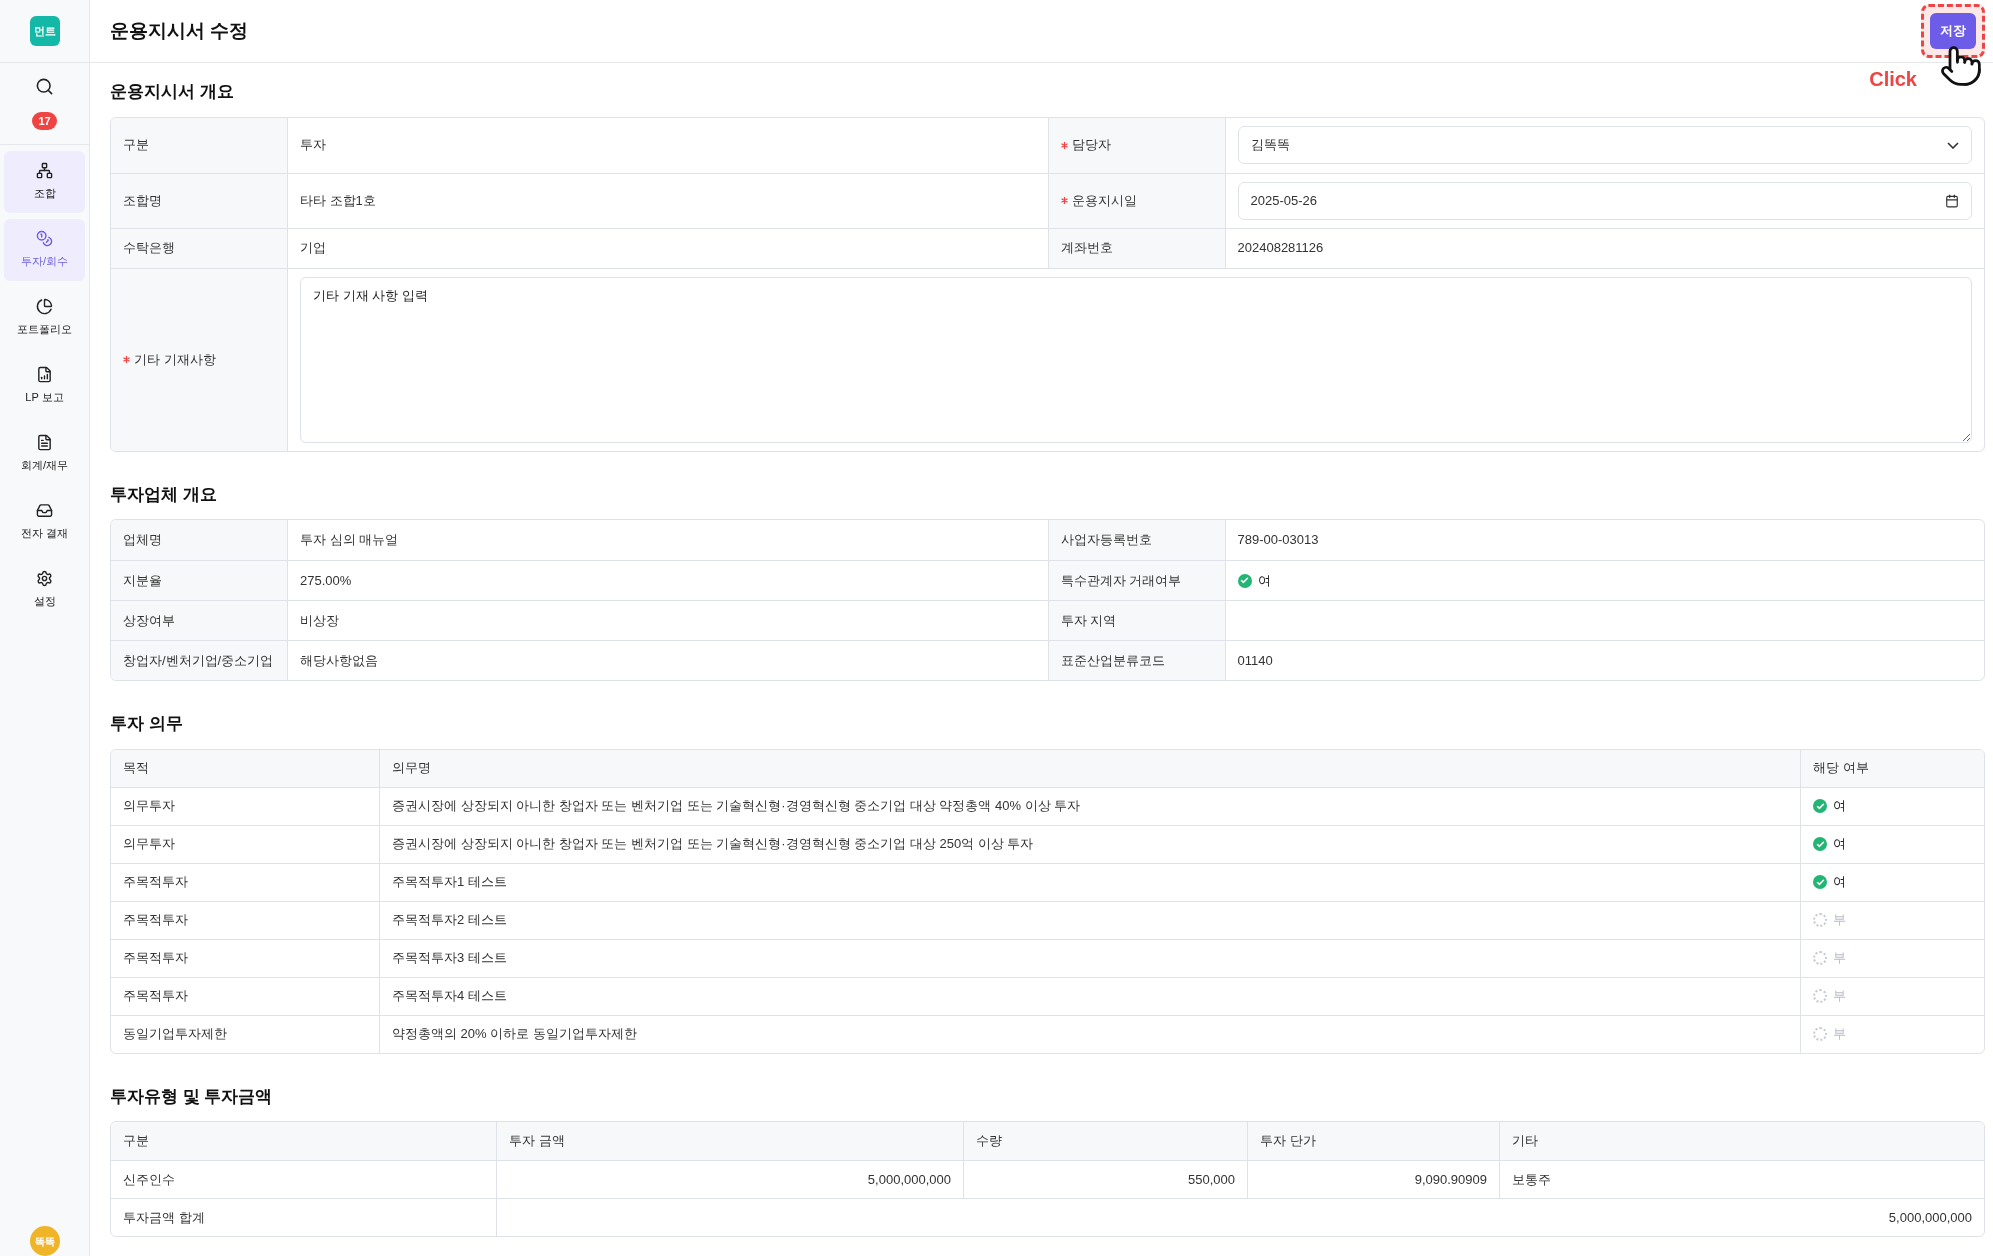 Image resolution: width=1993 pixels, height=1256 pixels. What do you see at coordinates (1953, 31) in the screenshot?
I see `save-button: 저장` at bounding box center [1953, 31].